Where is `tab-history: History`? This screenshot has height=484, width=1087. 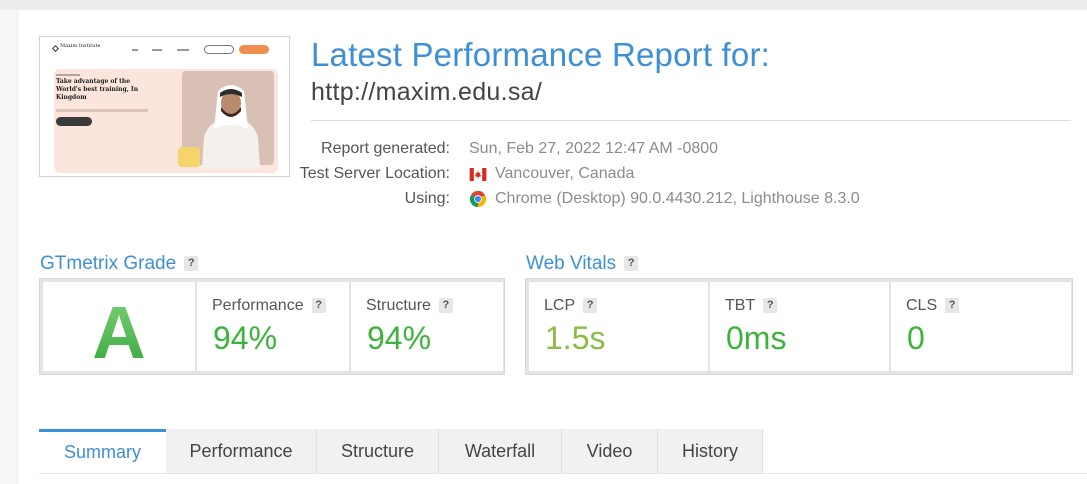
tab-history: History is located at coordinates (710, 451).